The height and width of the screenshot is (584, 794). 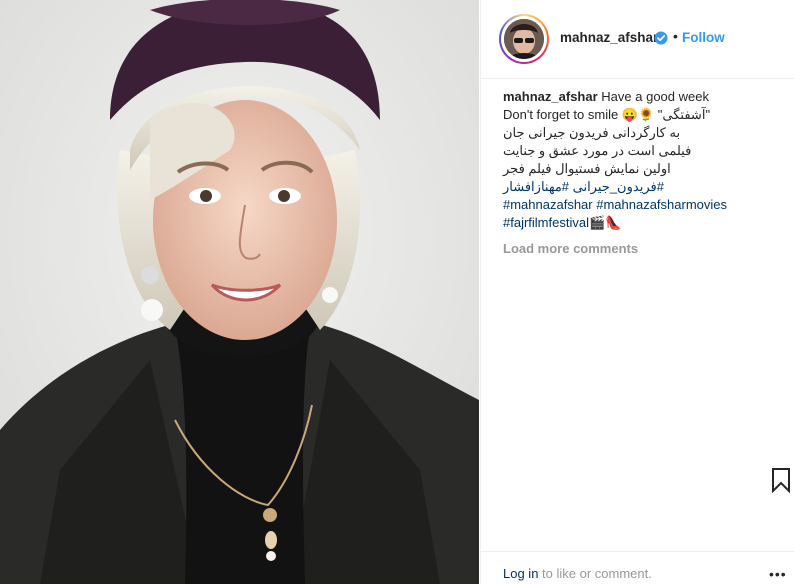 I want to click on hashtag-line-3: #fajrfilmfestival🎬👠, so click(x=643, y=223).